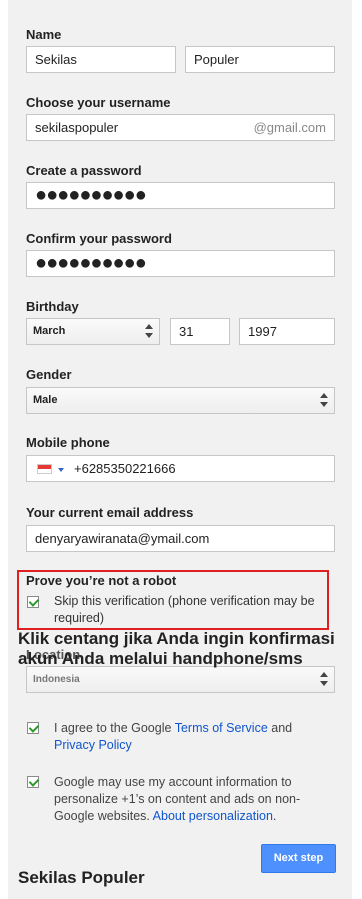  Describe the element at coordinates (68, 442) in the screenshot. I see `mobile-phone-label: Mobile phone` at that location.